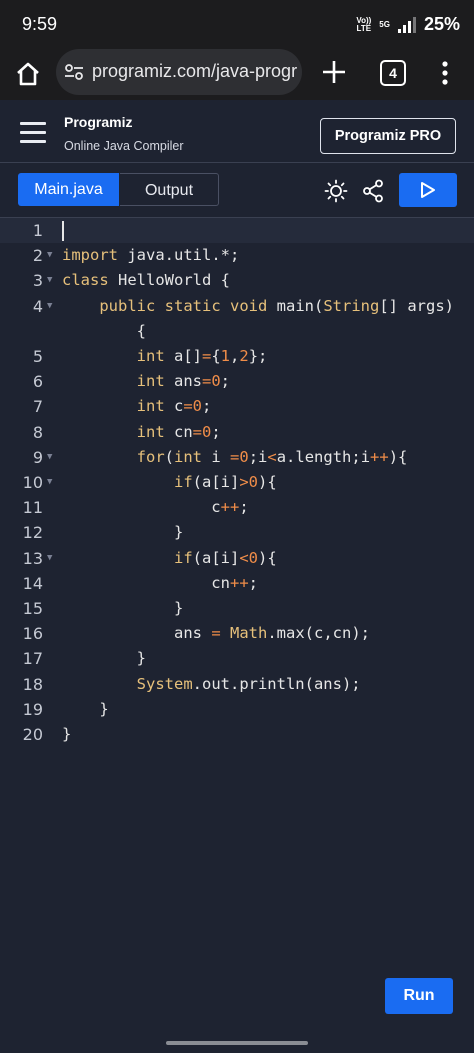 Image resolution: width=474 pixels, height=1053 pixels. What do you see at coordinates (28, 74) in the screenshot?
I see `home-icon` at bounding box center [28, 74].